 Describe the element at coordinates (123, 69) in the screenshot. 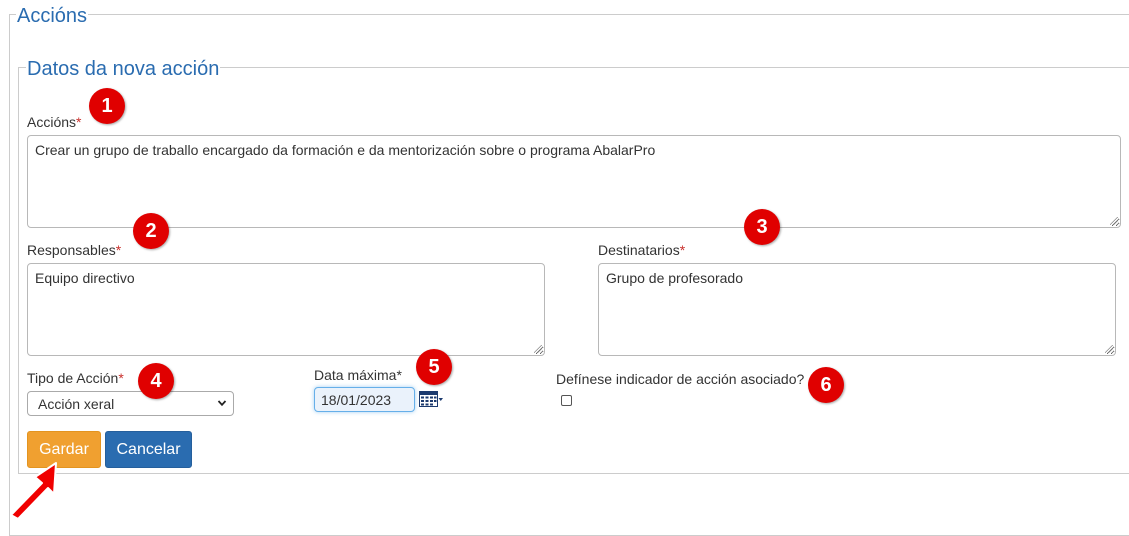

I see `nova-accion-legend: Datos da nova acción` at that location.